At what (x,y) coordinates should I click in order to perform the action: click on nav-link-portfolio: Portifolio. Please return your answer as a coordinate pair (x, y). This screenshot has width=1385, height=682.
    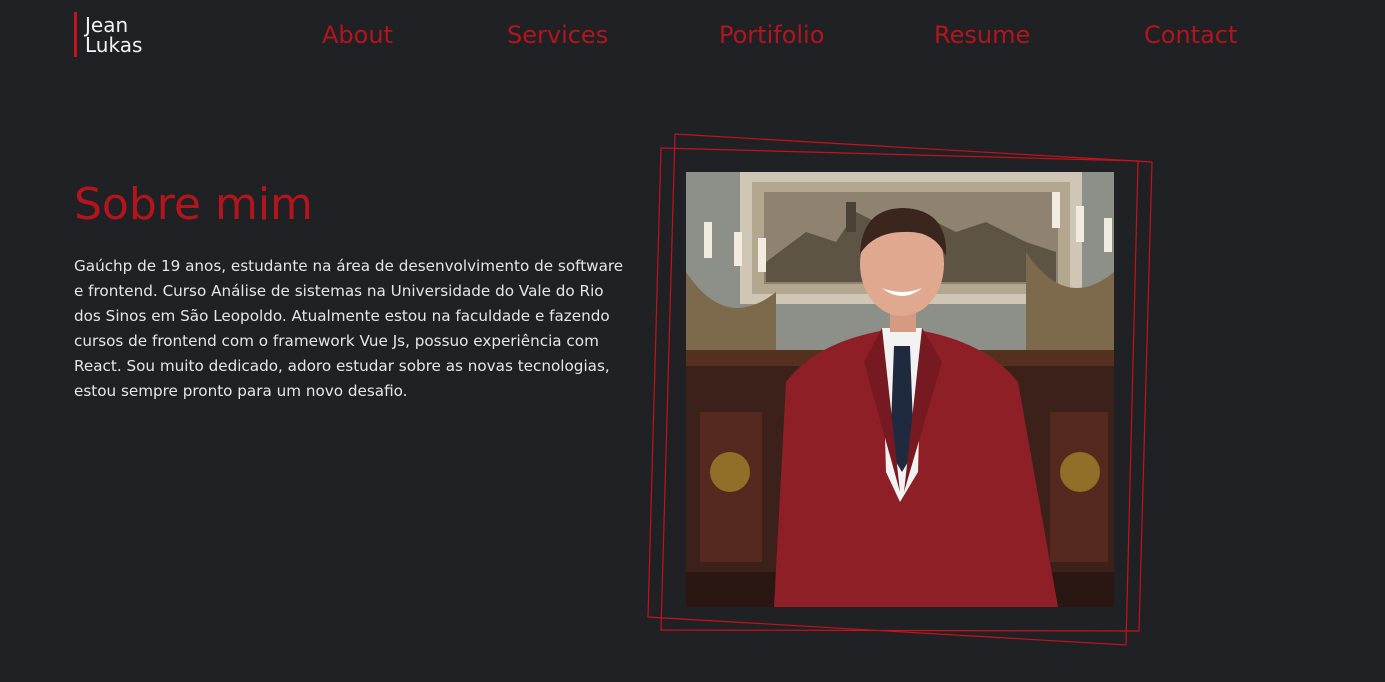
    Looking at the image, I should click on (771, 35).